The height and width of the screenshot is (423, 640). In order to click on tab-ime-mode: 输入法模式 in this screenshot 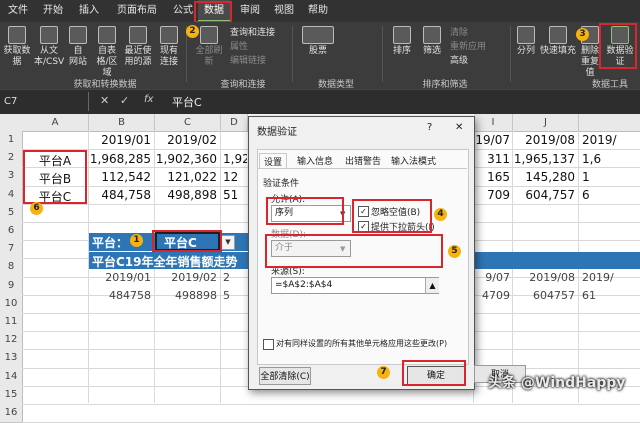, I will do `click(413, 160)`.